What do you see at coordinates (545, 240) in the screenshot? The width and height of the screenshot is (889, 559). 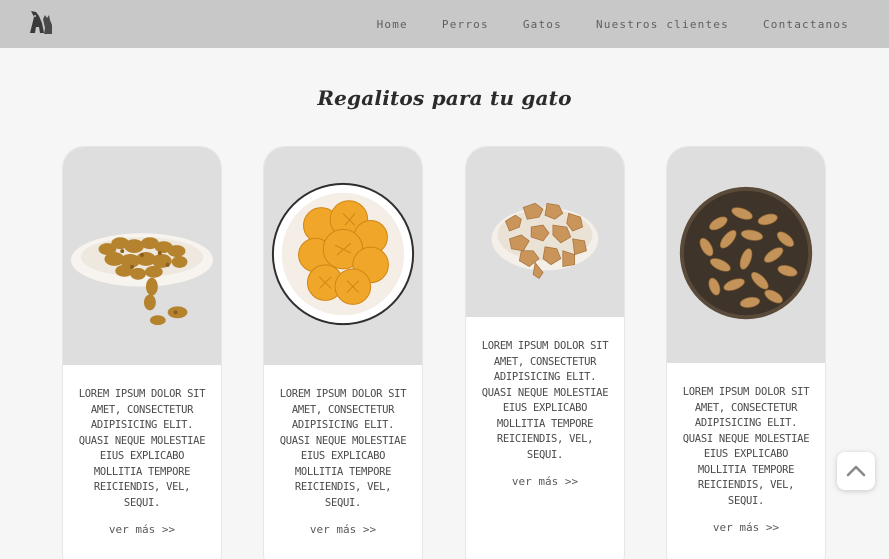 I see `biscuits-image` at bounding box center [545, 240].